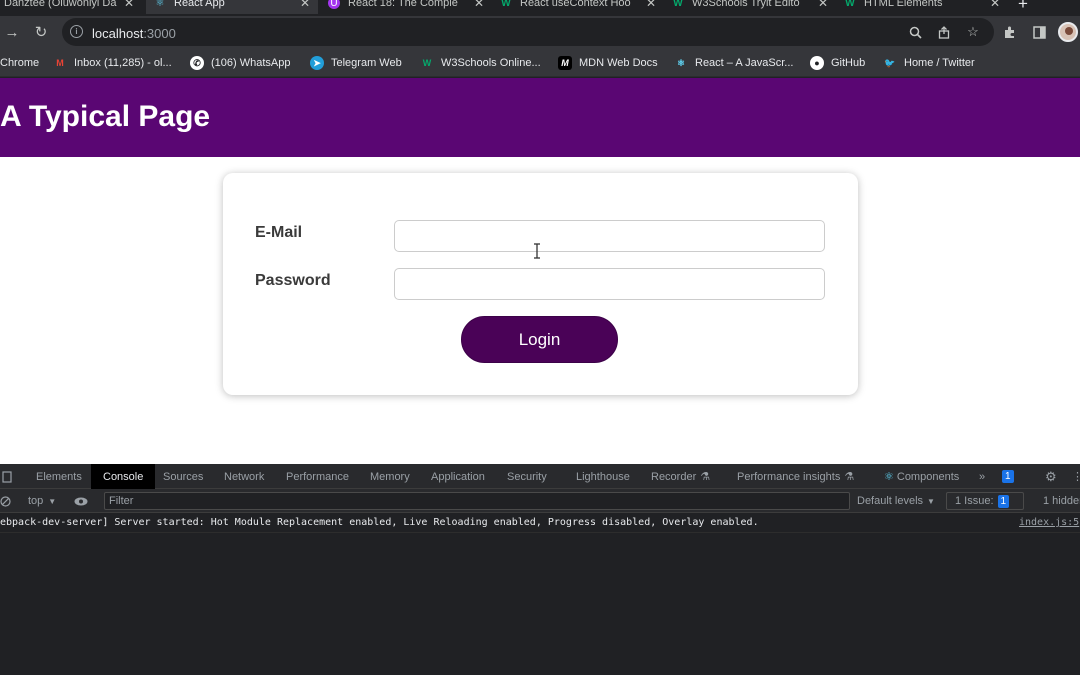 The width and height of the screenshot is (1080, 675). Describe the element at coordinates (939, 63) in the screenshot. I see `bookmark-label: Home / Twitter` at that location.